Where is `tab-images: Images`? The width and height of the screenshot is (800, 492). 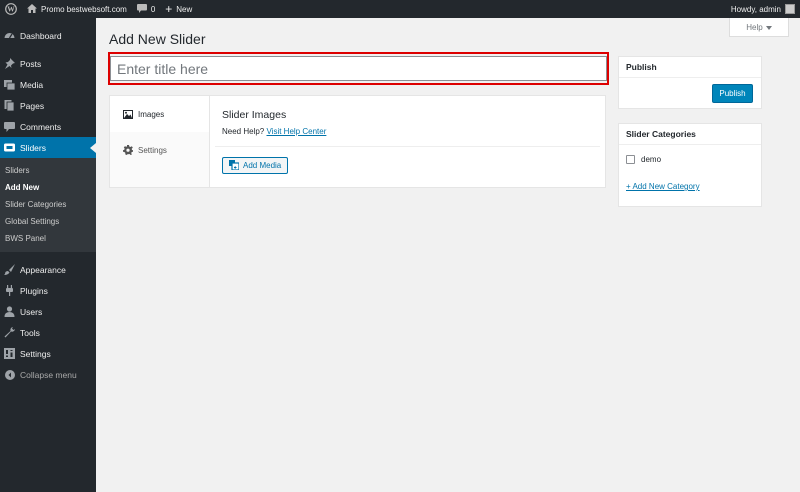 tab-images: Images is located at coordinates (159, 114).